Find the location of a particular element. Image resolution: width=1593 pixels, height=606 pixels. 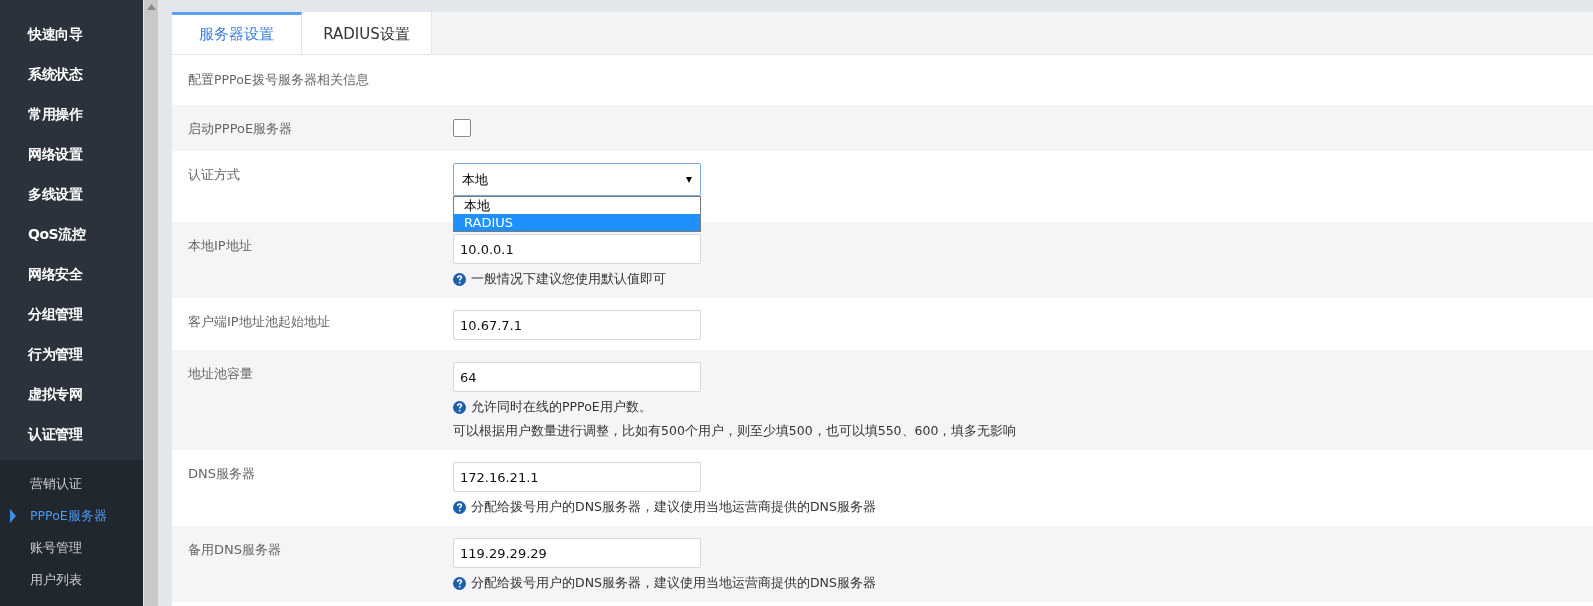

submenu-item: PPPoE服务器 is located at coordinates (71, 516).